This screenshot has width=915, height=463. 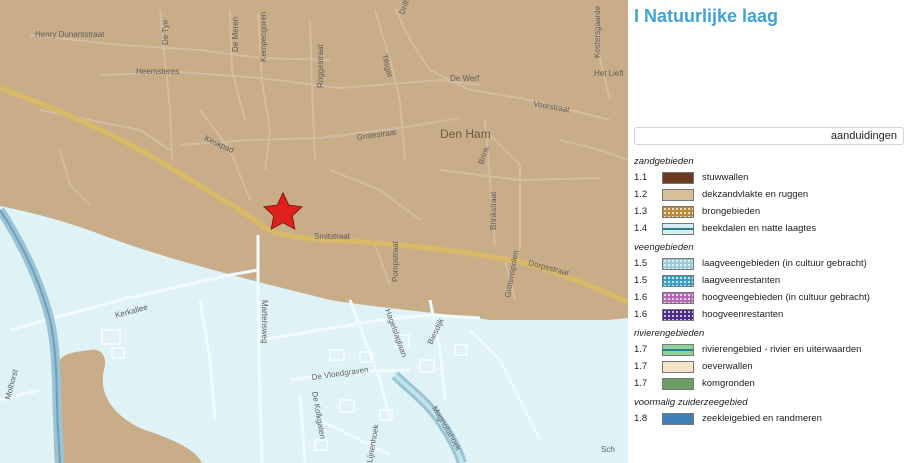 I want to click on legend-item-label: oeverwallen, so click(x=727, y=366).